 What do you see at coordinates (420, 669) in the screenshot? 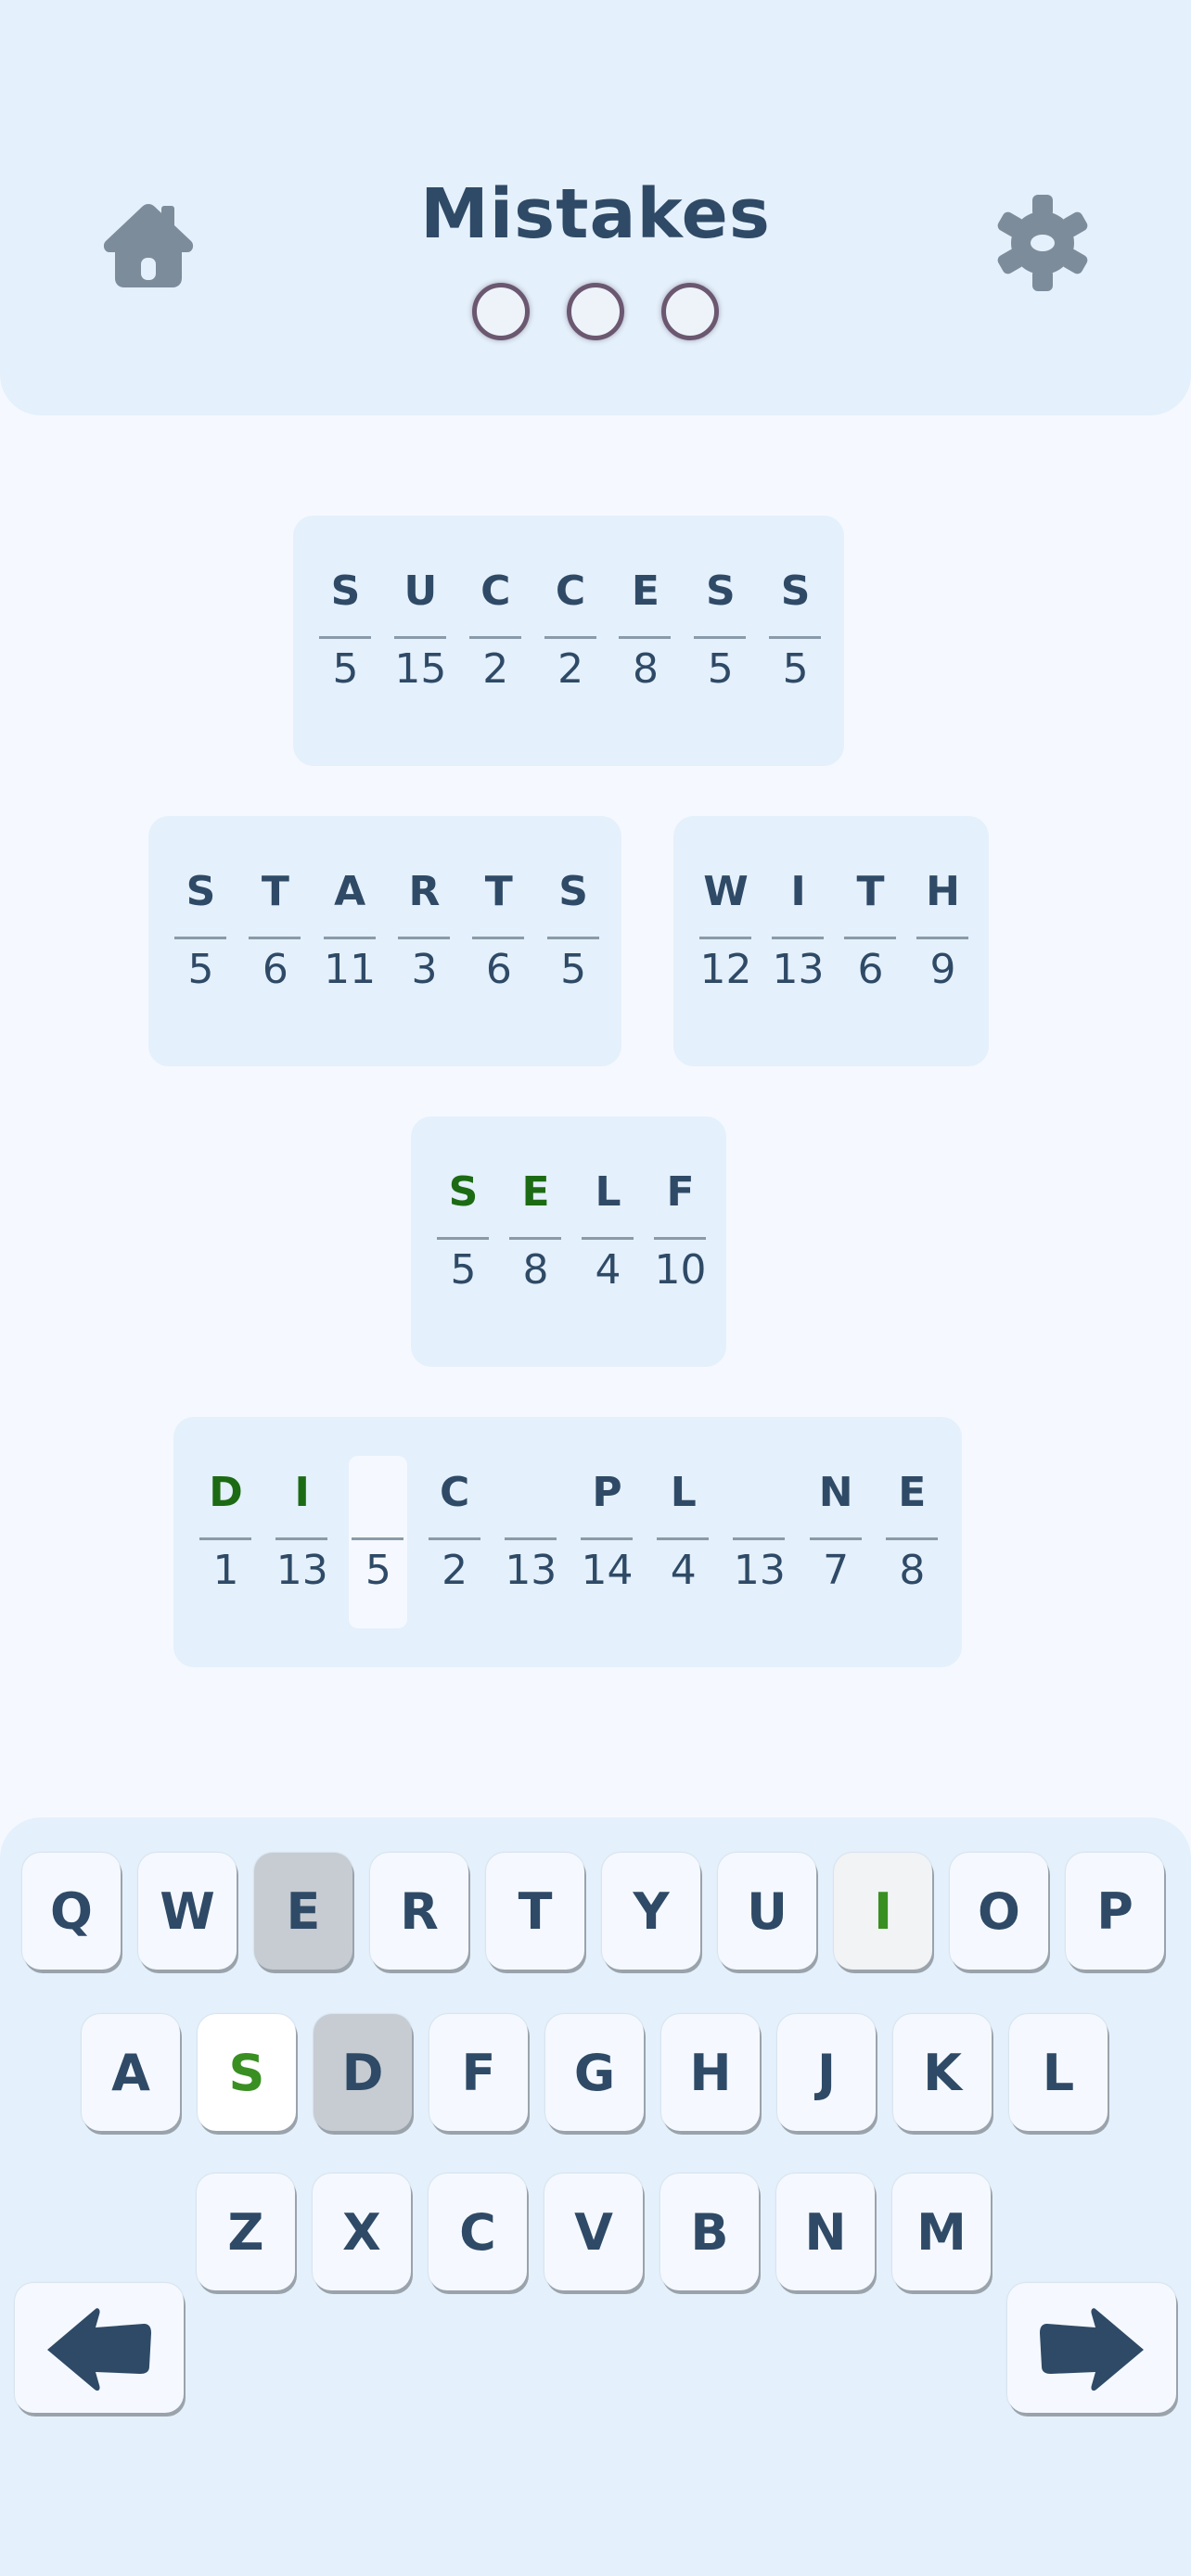
I see `cell-number: 15` at bounding box center [420, 669].